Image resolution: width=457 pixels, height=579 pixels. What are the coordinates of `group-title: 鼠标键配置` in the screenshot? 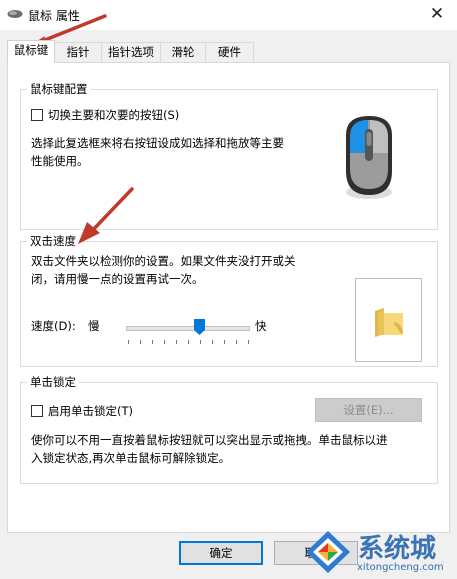 It's located at (59, 89).